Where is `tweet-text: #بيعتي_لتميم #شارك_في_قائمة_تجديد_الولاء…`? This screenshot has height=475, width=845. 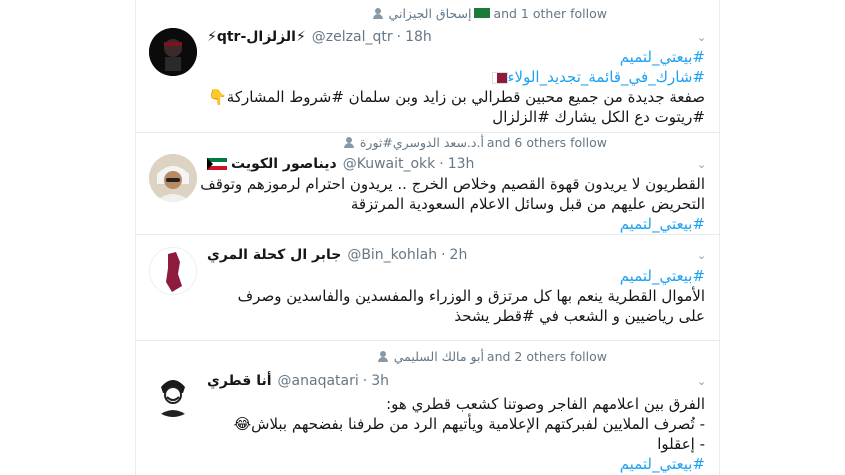
tweet-text: #بيعتي_لتميم #شارك_في_قائمة_تجديد_الولاء… is located at coordinates (456, 87).